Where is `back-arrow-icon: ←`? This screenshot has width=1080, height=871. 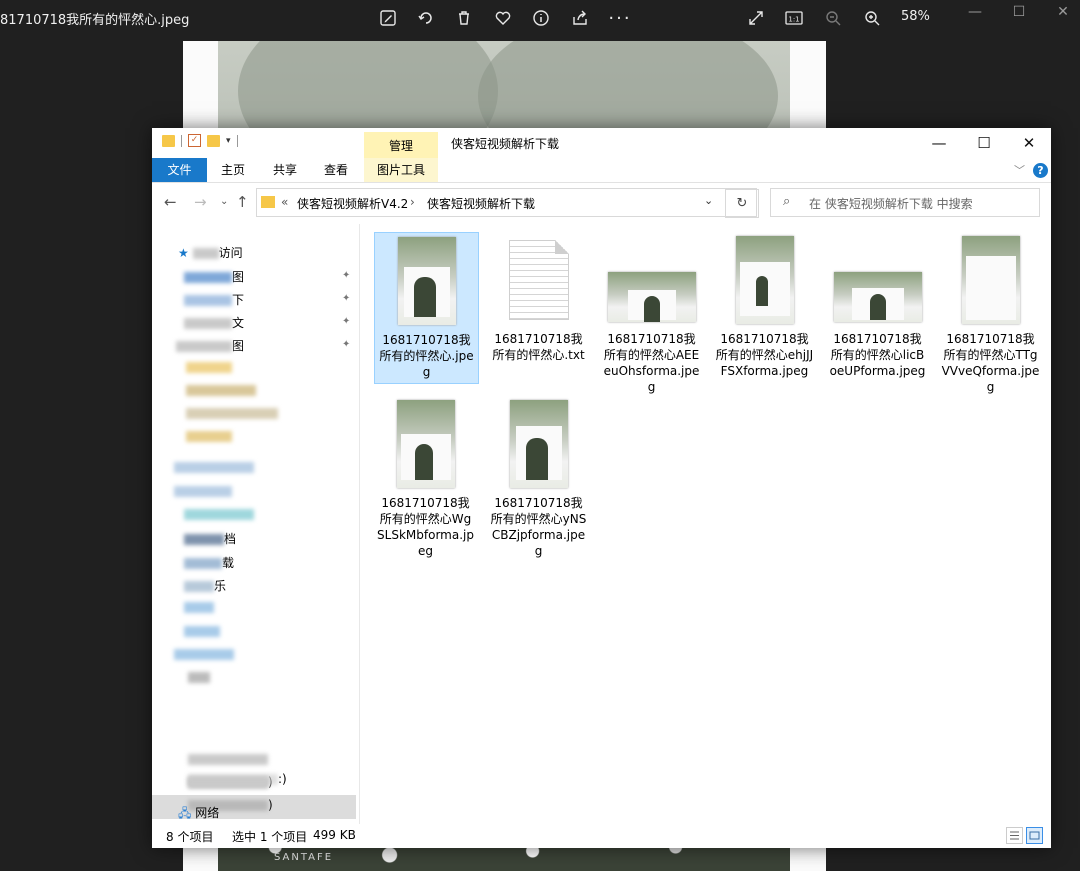 back-arrow-icon: ← is located at coordinates (170, 202).